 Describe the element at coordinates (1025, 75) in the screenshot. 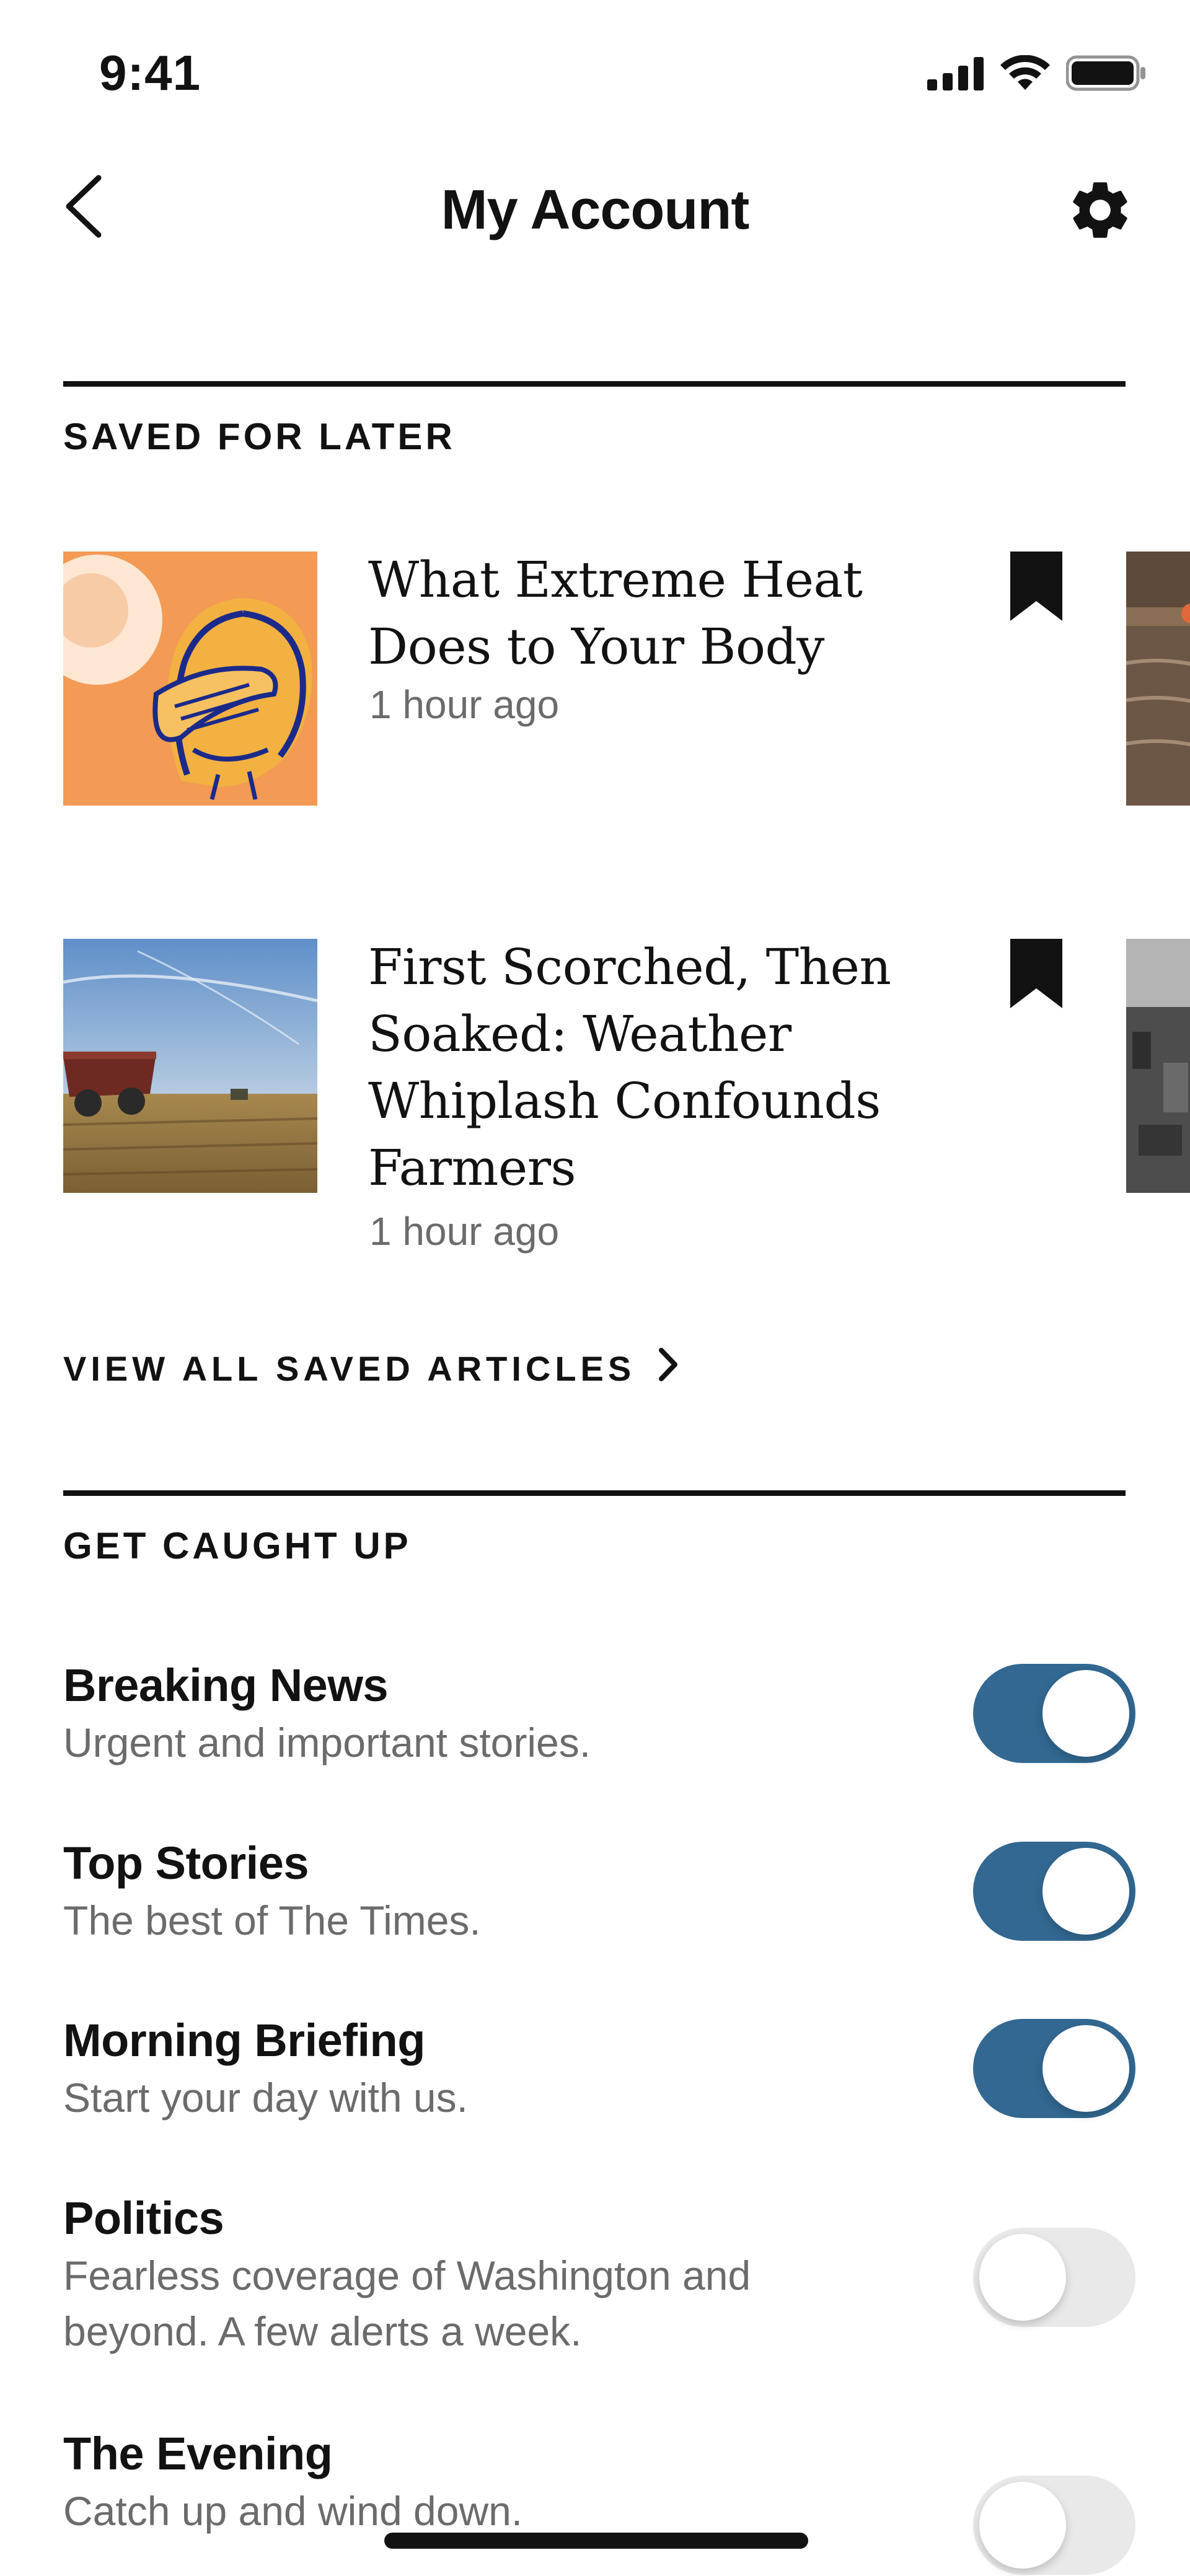

I see `wifi-icon` at that location.